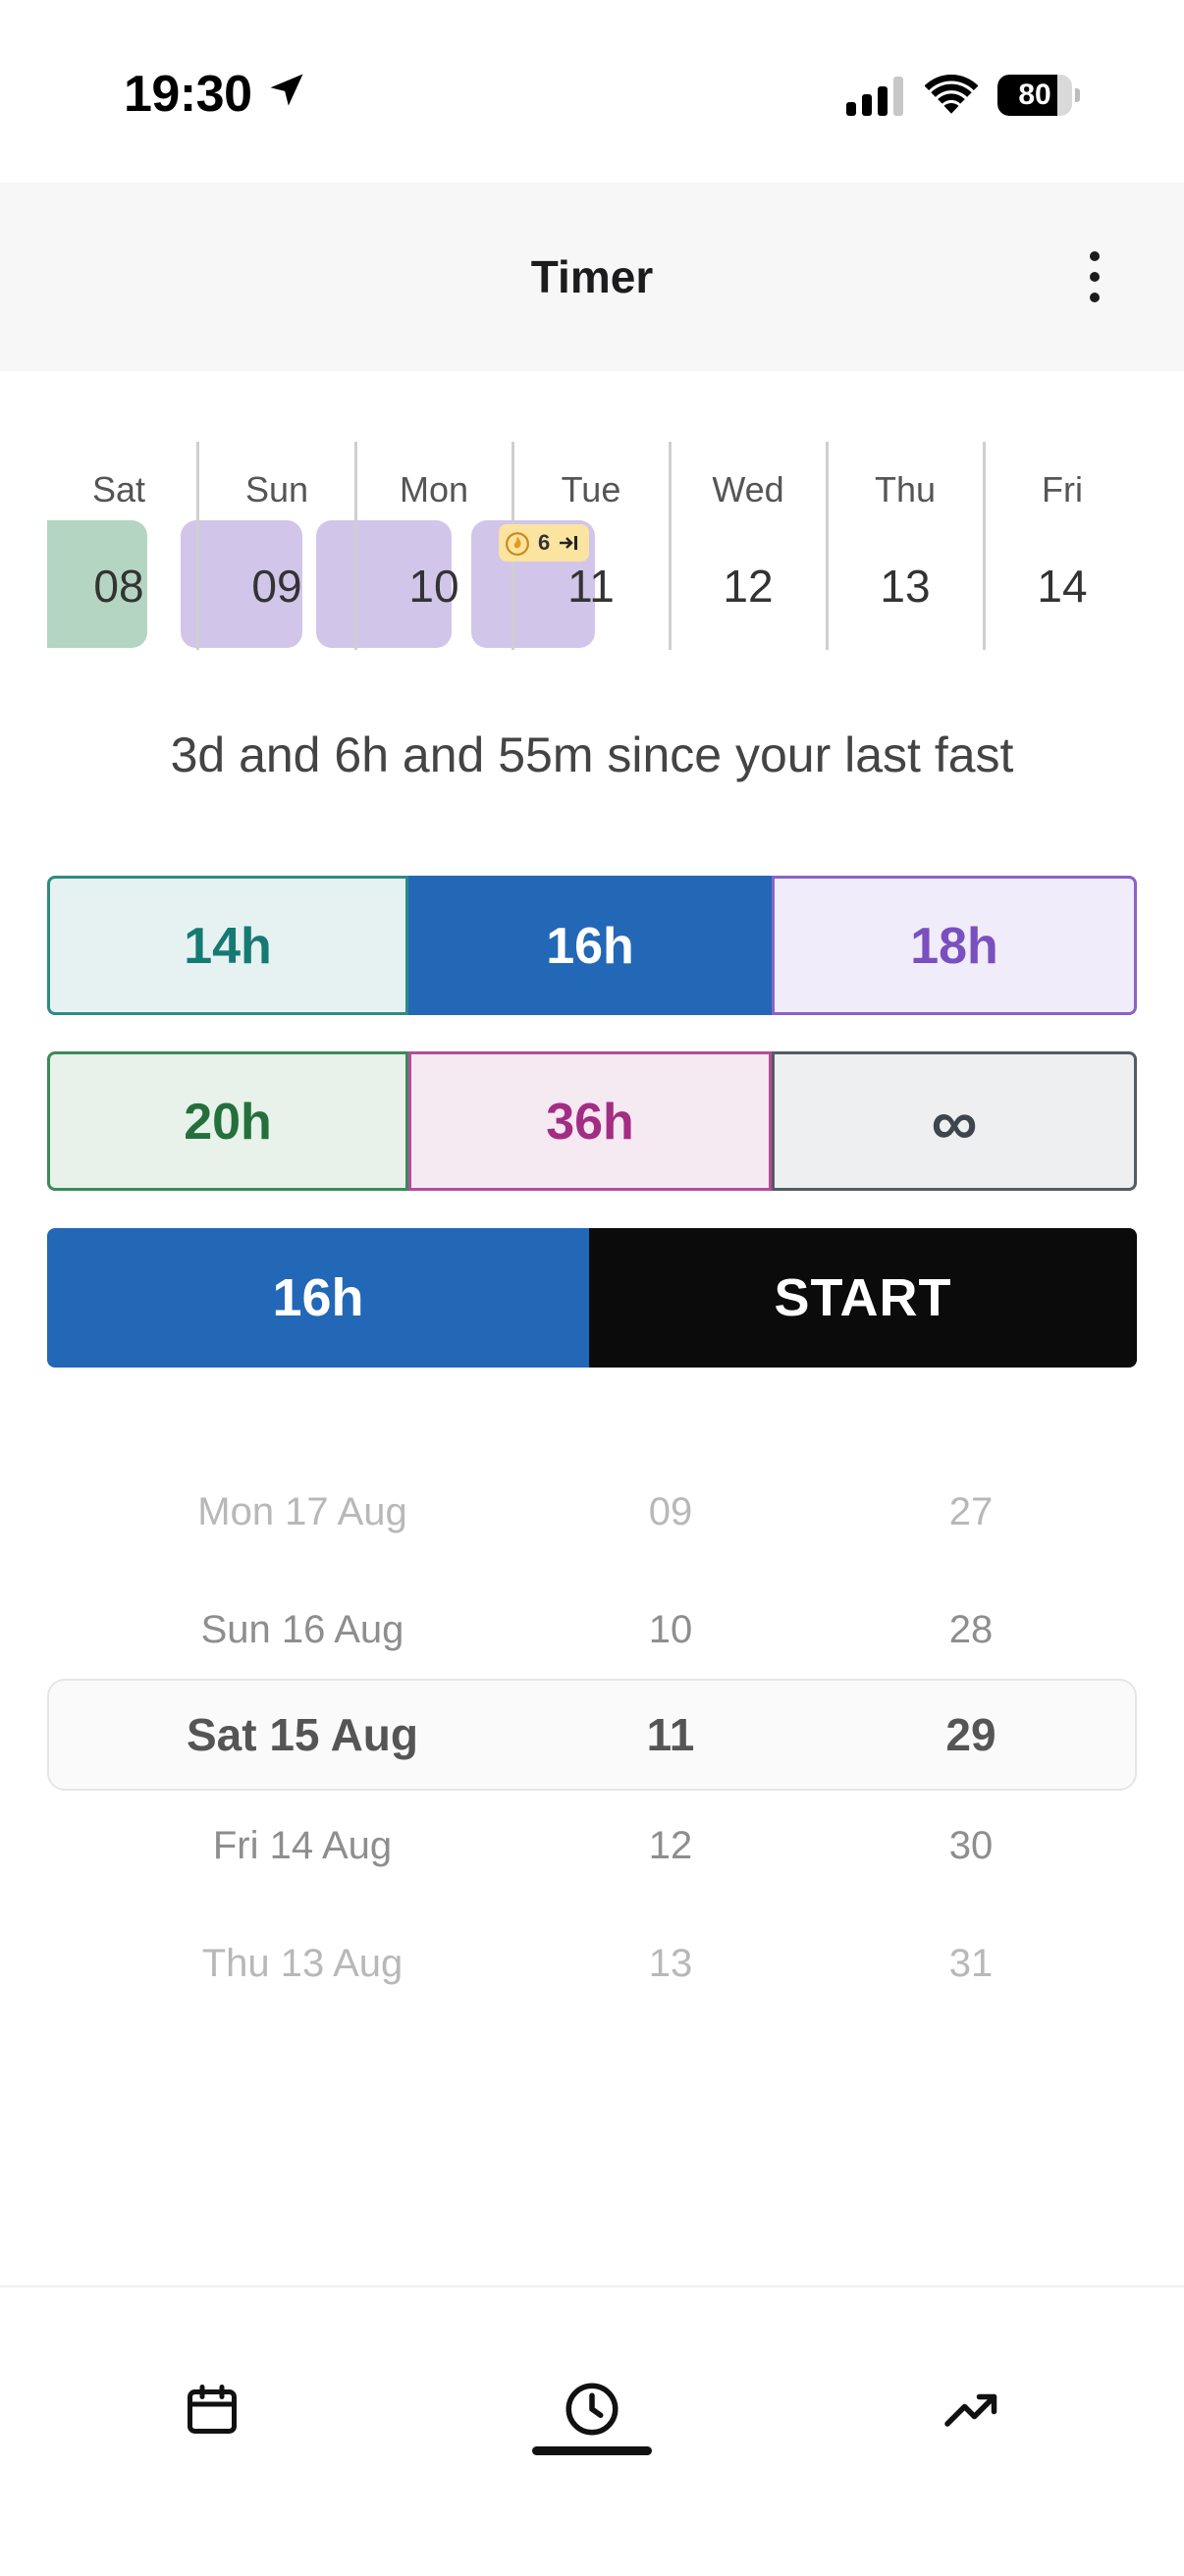  I want to click on location-arrow-icon, so click(286, 90).